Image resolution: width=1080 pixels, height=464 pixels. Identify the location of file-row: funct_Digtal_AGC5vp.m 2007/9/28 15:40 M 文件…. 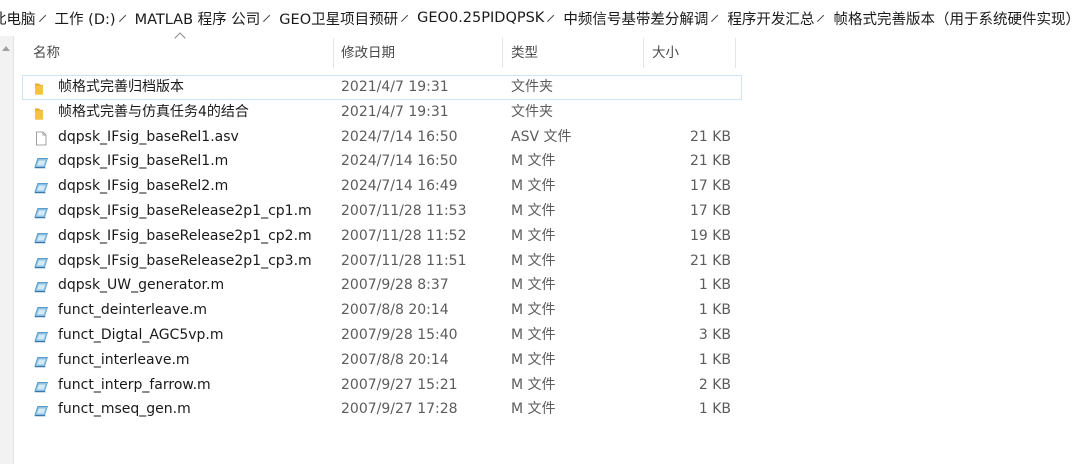
(382, 335).